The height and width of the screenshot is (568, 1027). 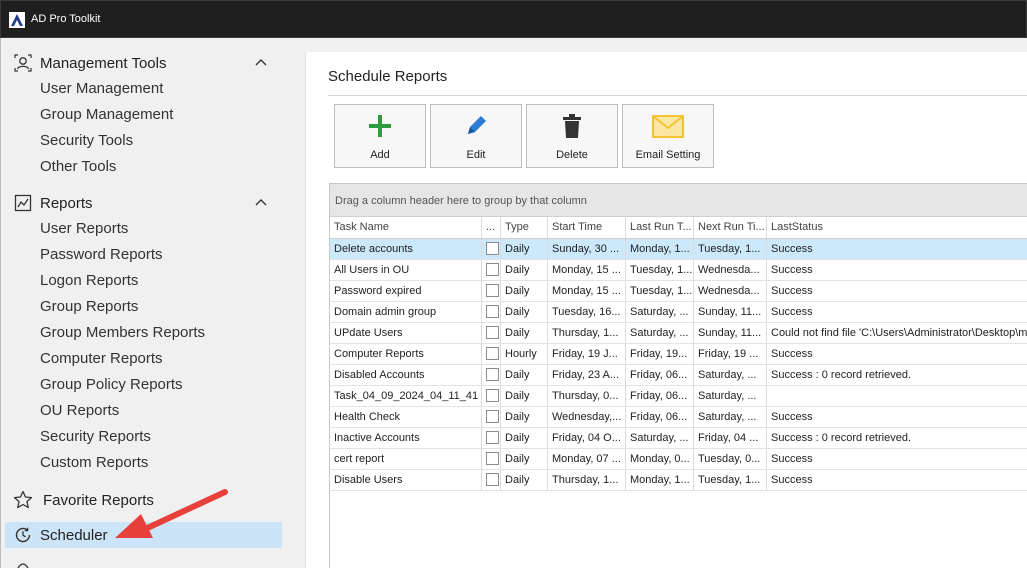 I want to click on column-header-start-time: Start Time, so click(x=587, y=227).